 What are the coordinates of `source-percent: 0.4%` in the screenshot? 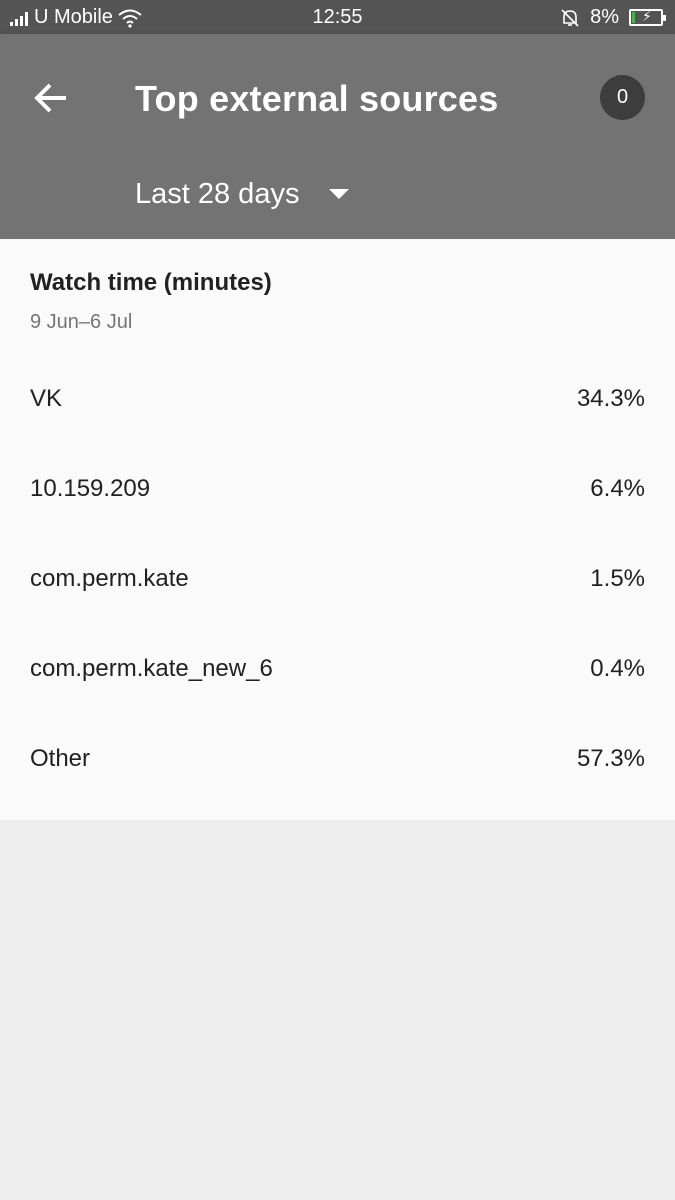 It's located at (617, 668).